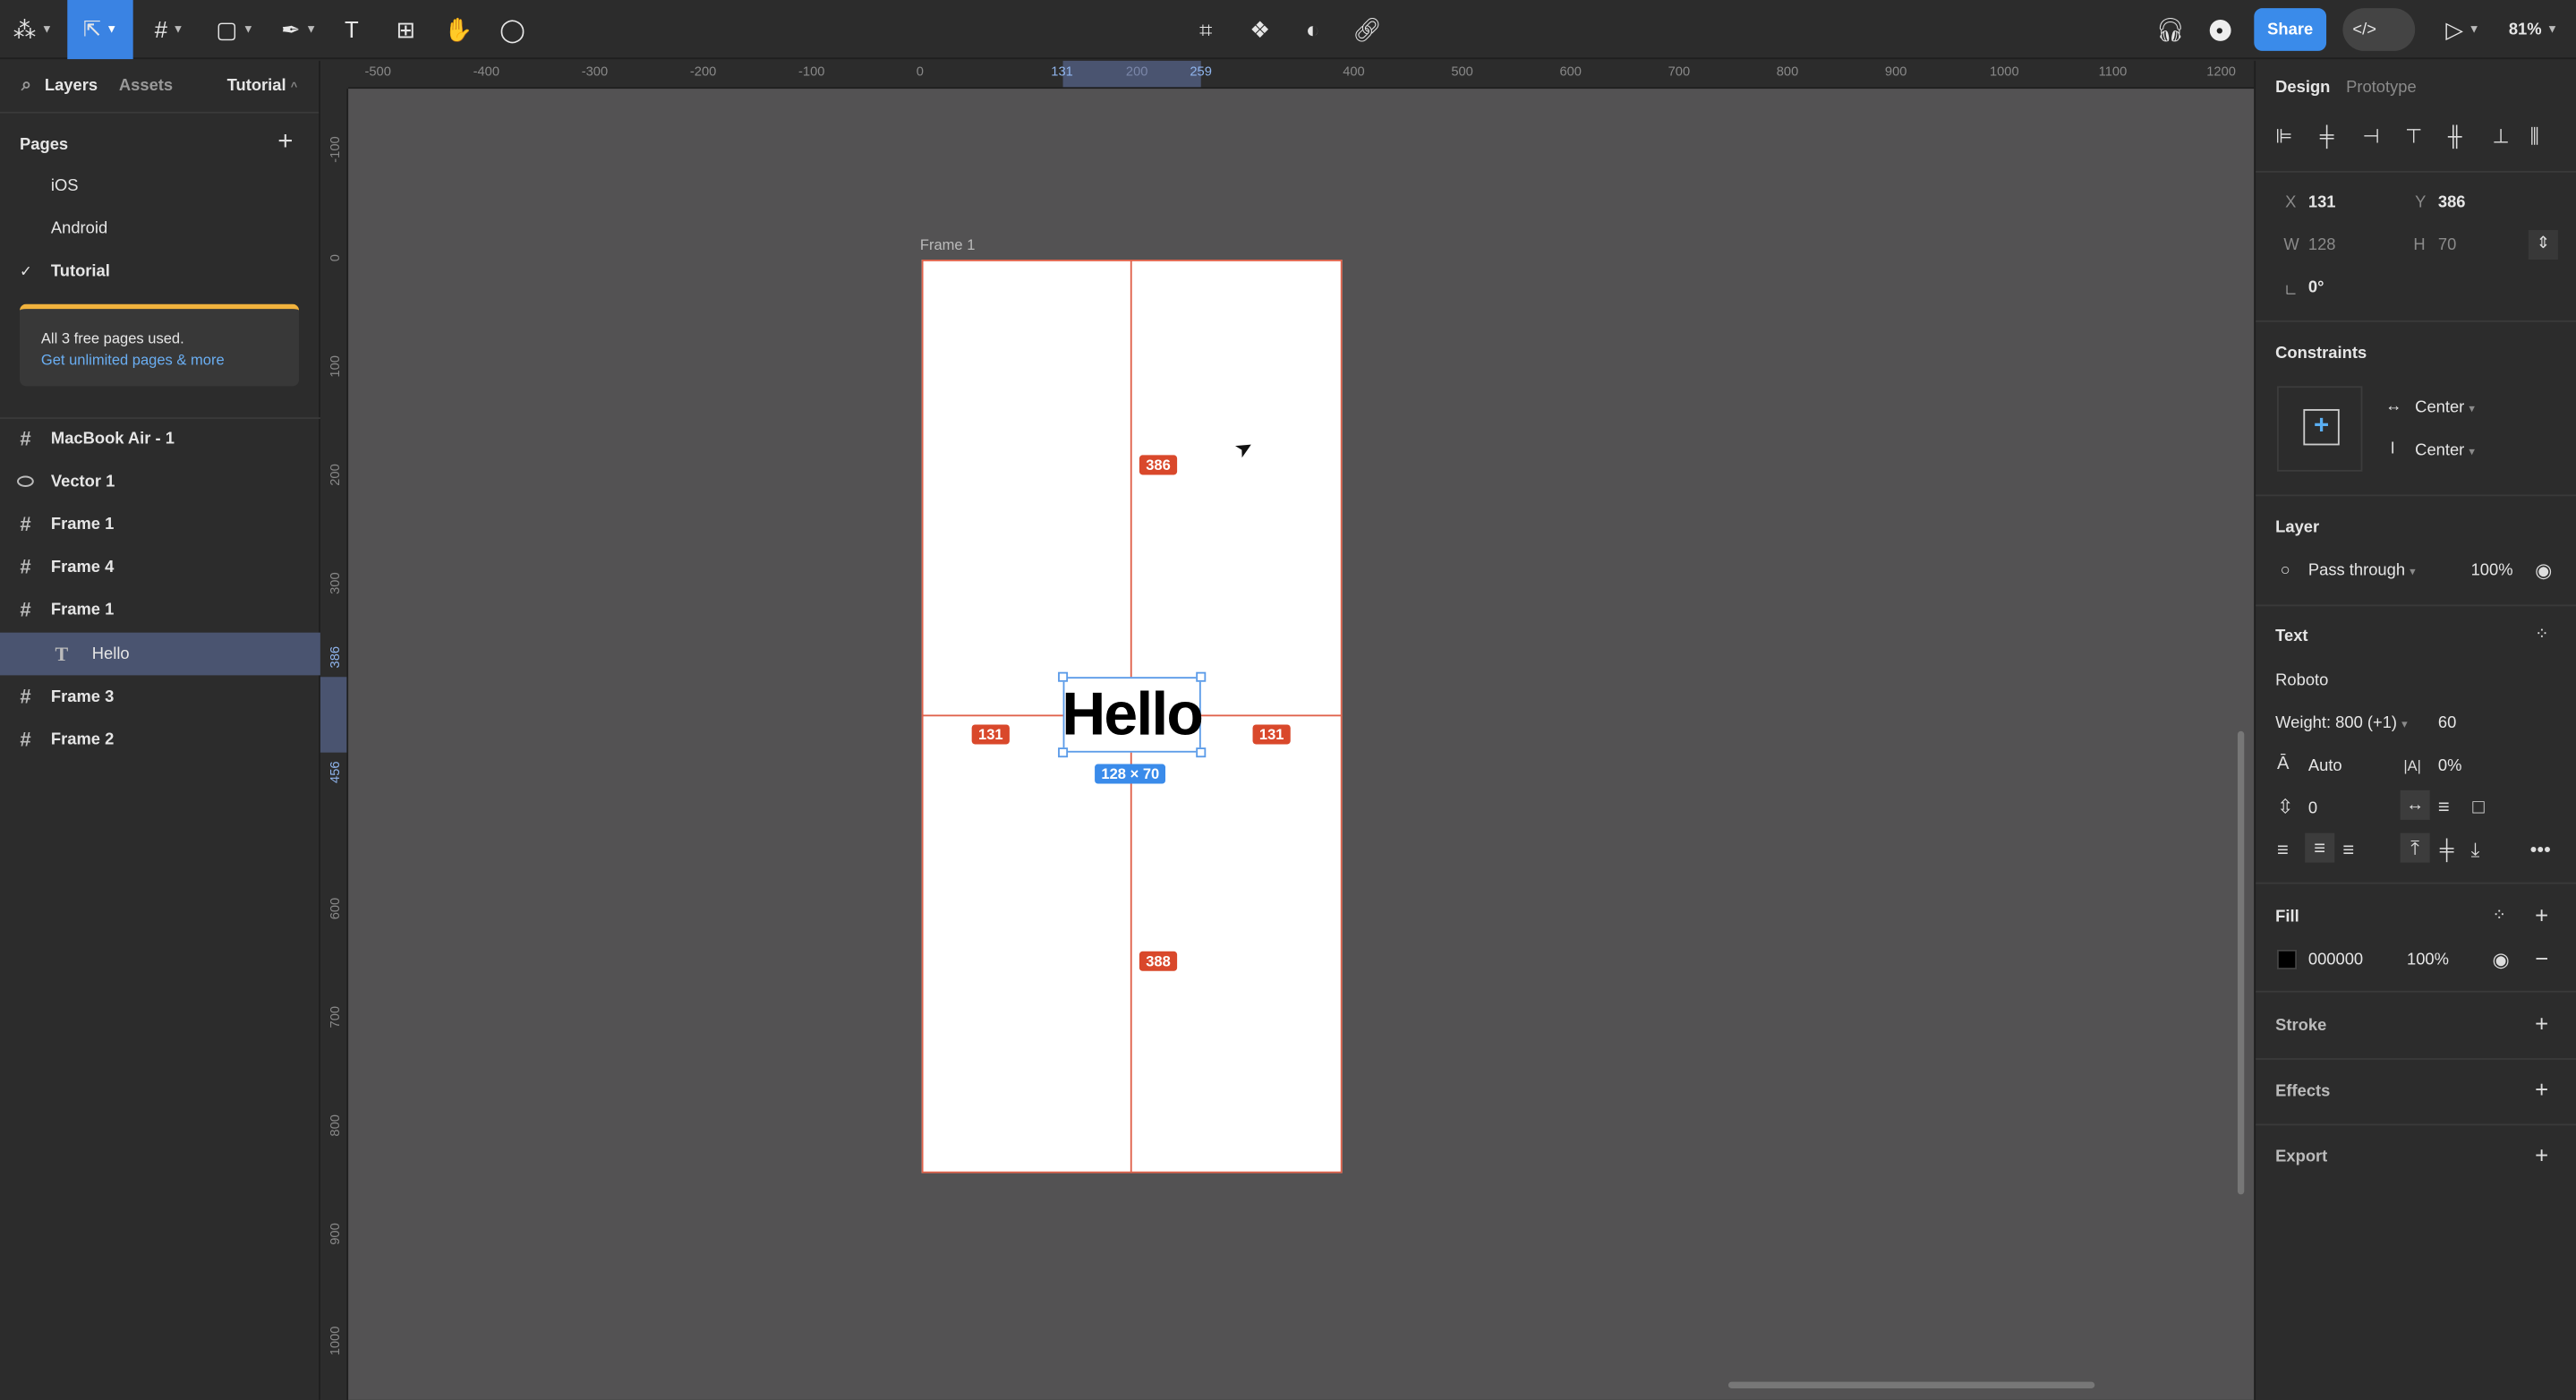 The width and height of the screenshot is (2576, 1400). What do you see at coordinates (160, 566) in the screenshot?
I see `layer-item: # Frame 4` at bounding box center [160, 566].